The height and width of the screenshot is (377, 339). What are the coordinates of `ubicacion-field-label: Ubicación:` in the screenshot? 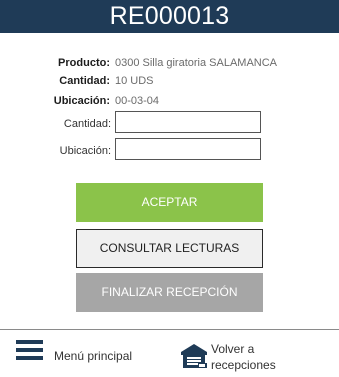 It's located at (85, 151).